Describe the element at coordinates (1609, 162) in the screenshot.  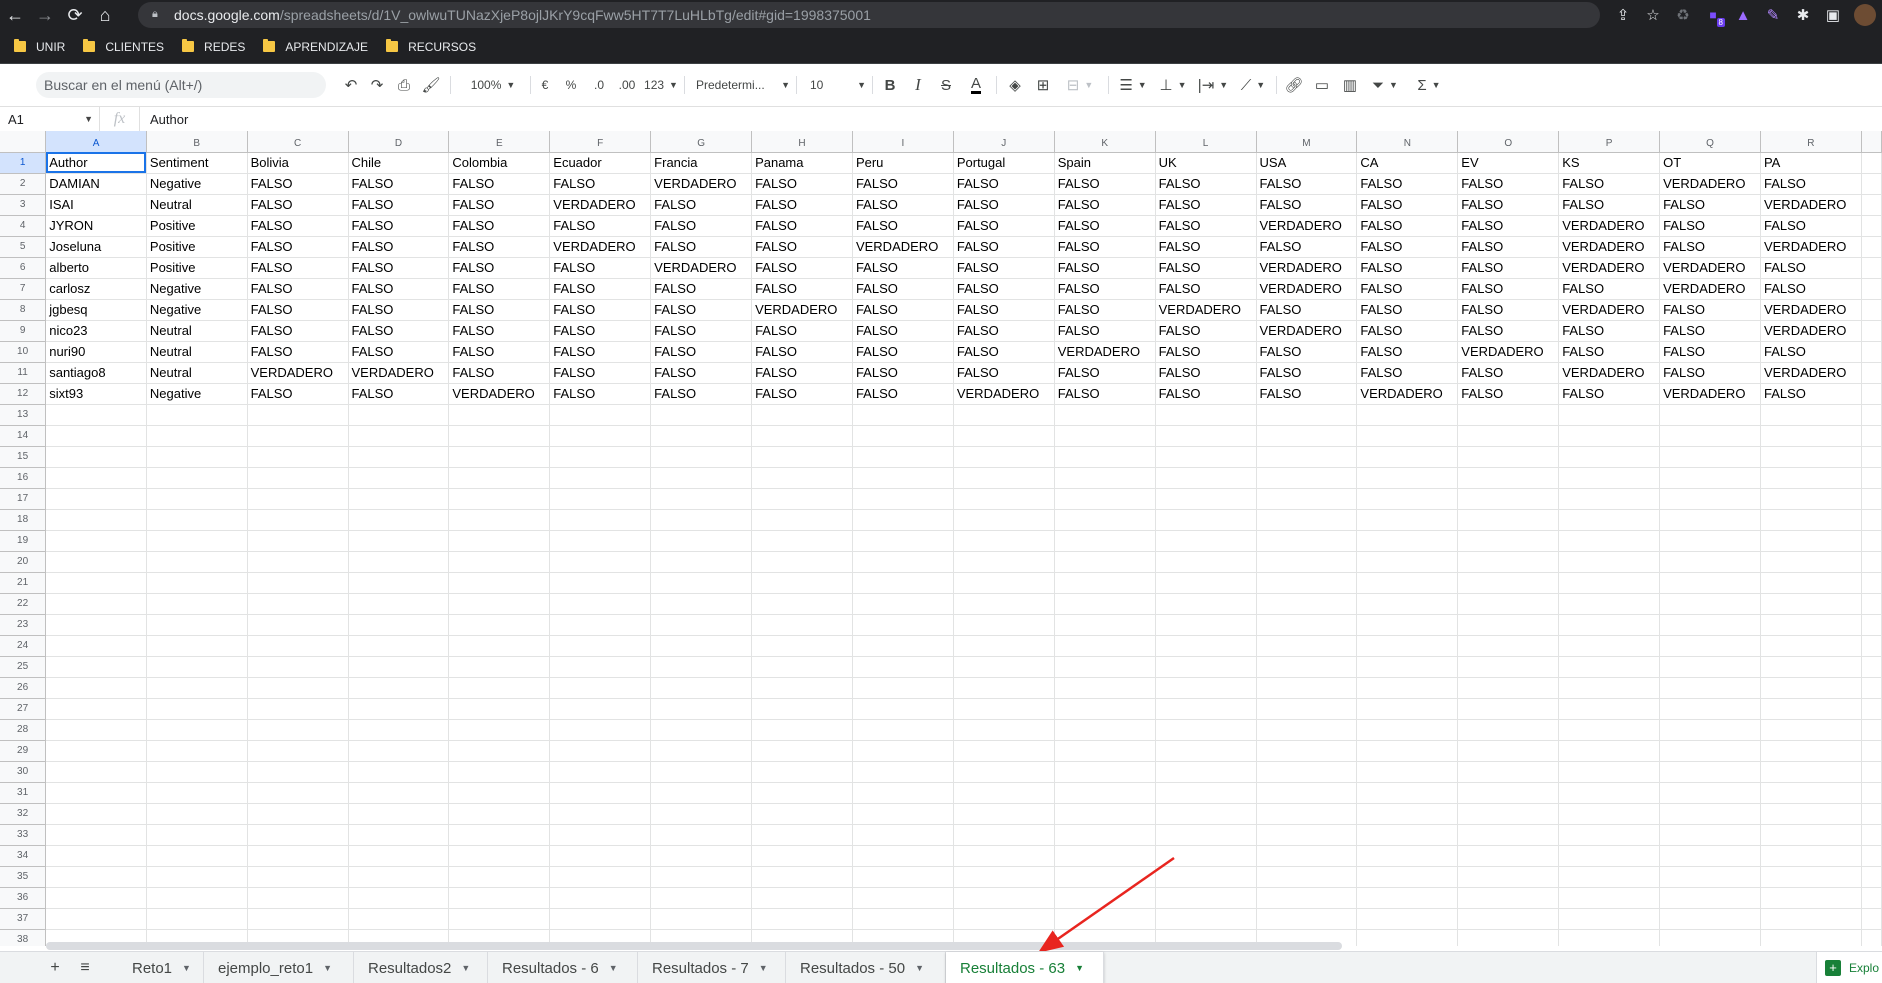
I see `cell: KS` at that location.